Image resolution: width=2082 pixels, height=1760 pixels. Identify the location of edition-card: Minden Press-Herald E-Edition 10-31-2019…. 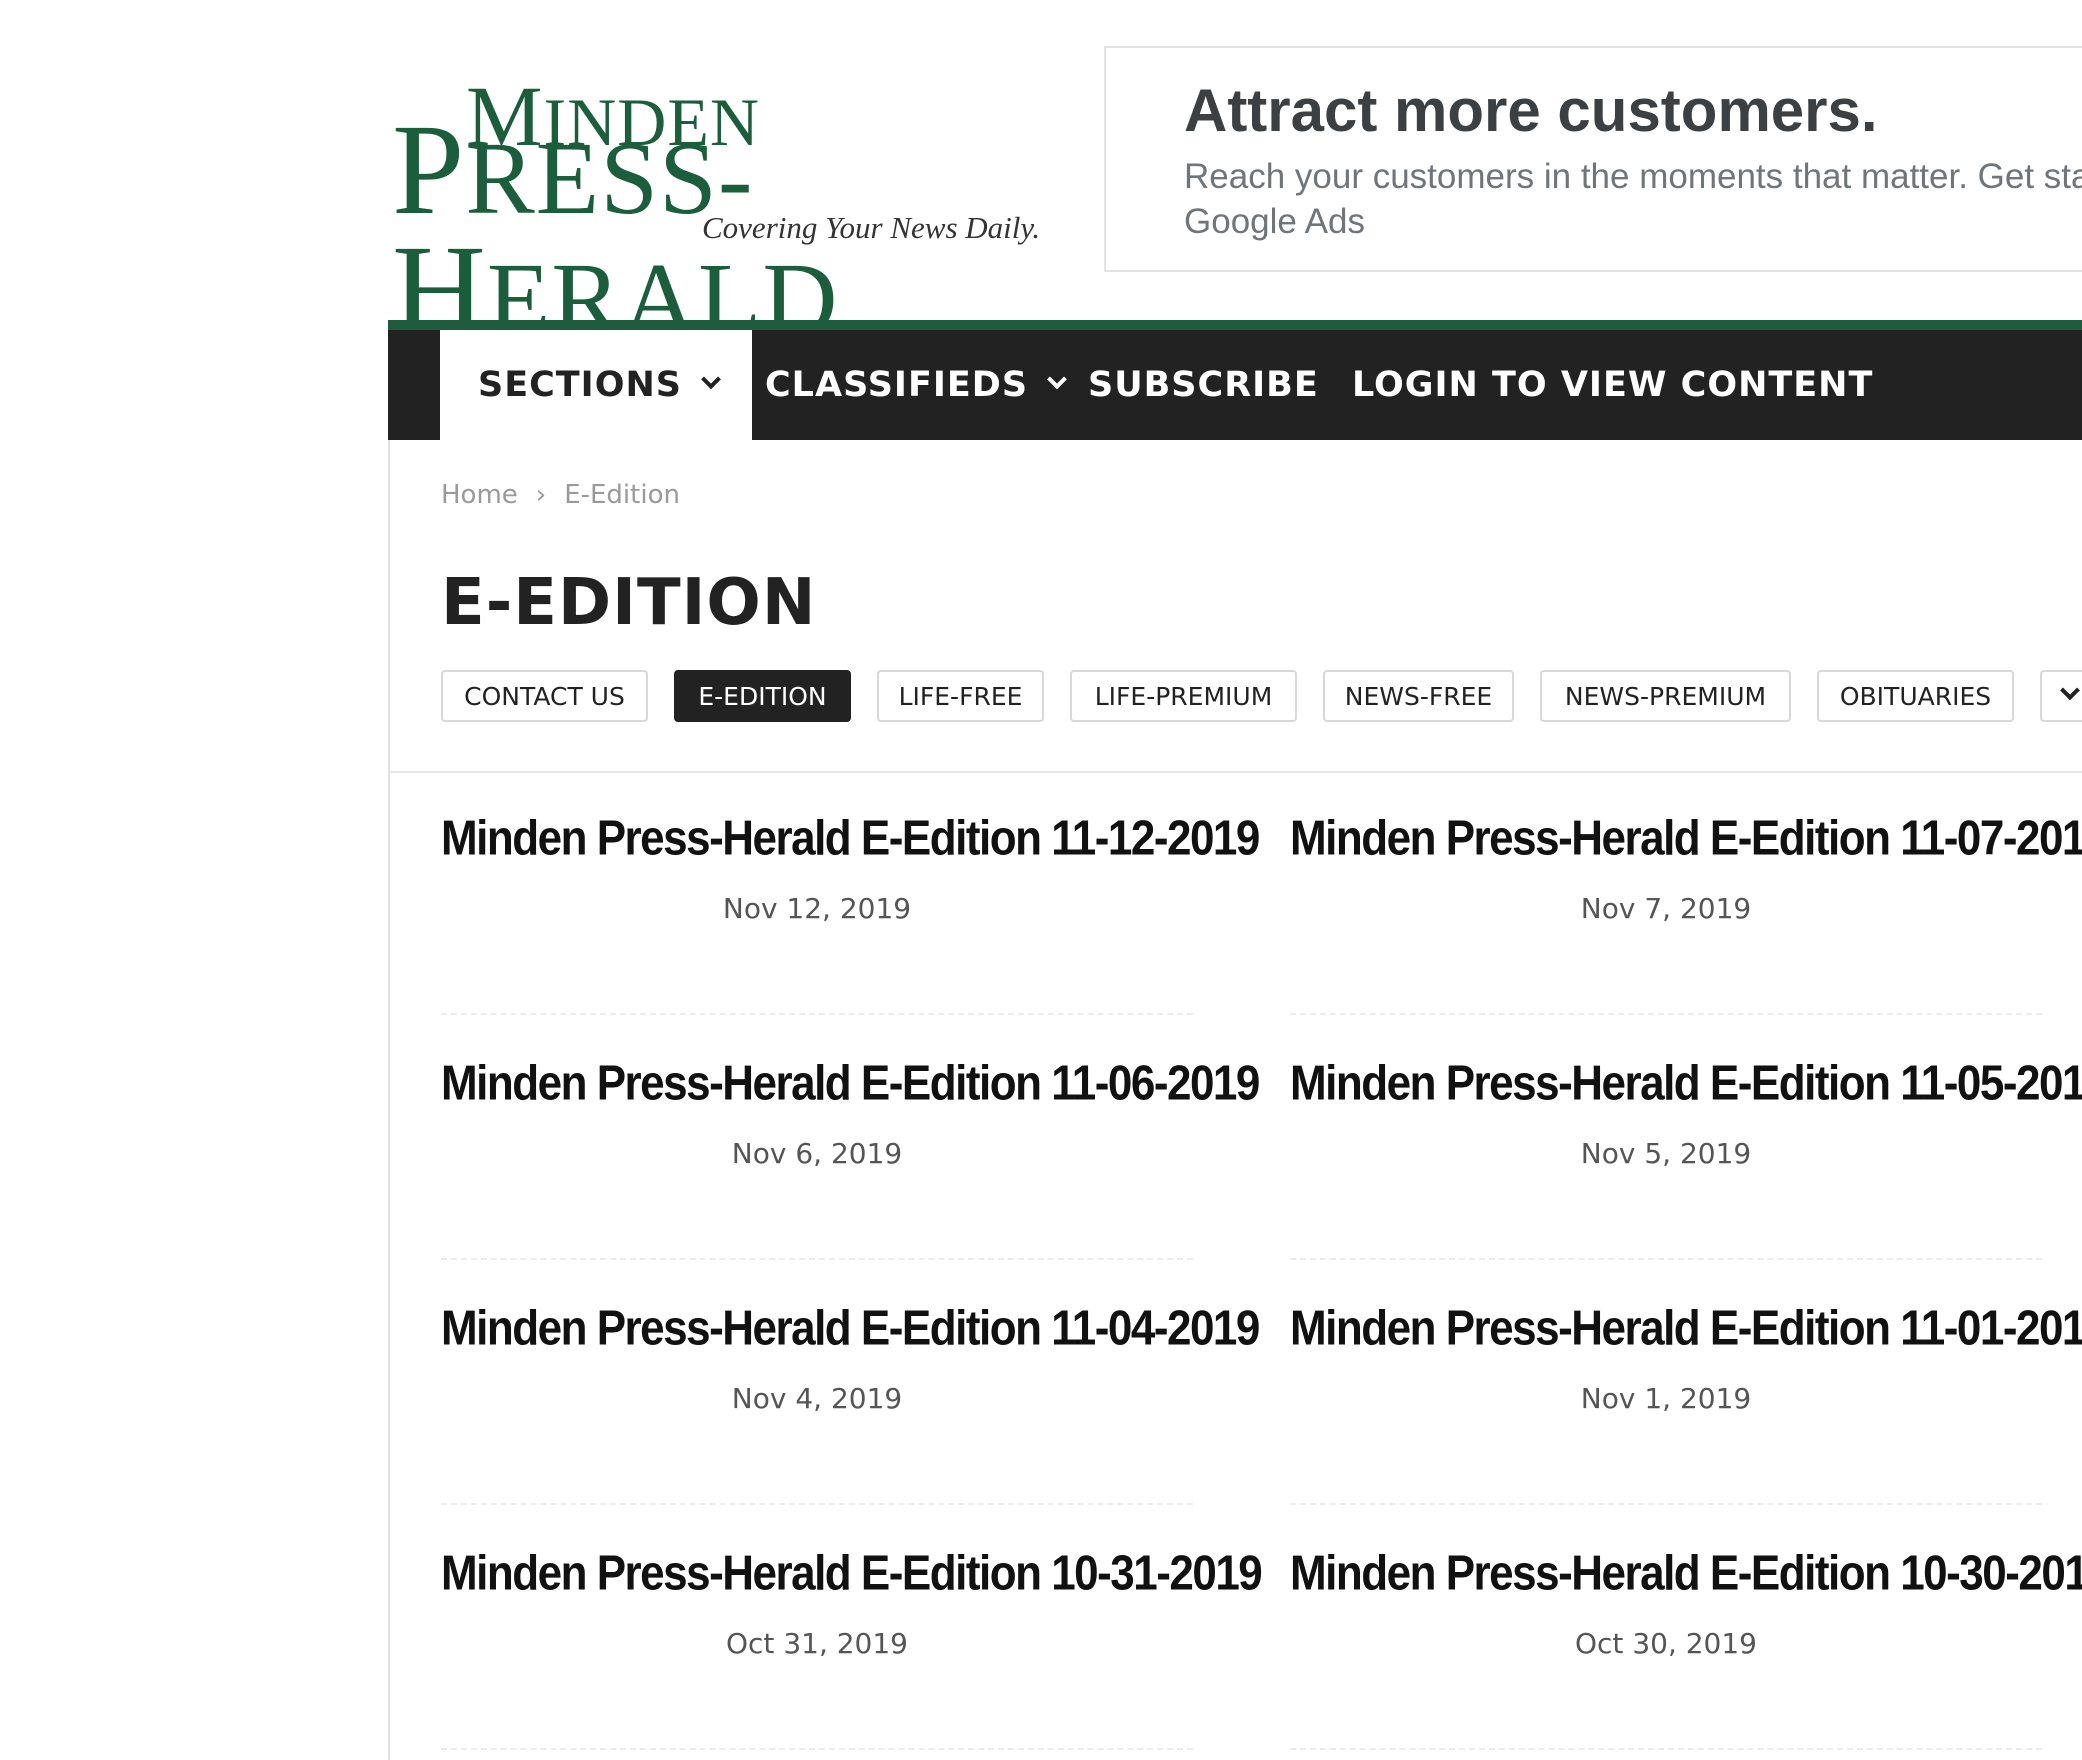
(852, 1627).